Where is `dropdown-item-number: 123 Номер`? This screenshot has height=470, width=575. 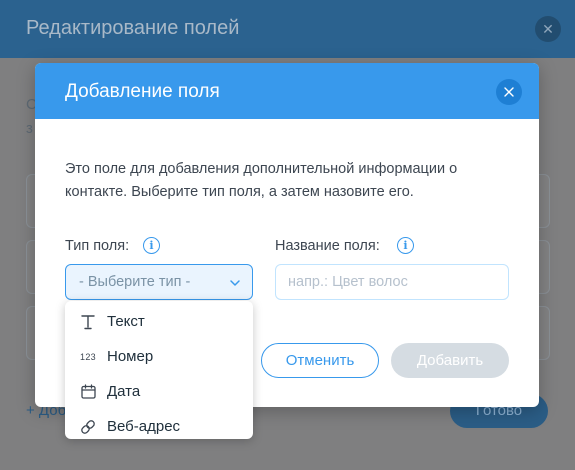 dropdown-item-number: 123 Номер is located at coordinates (159, 356).